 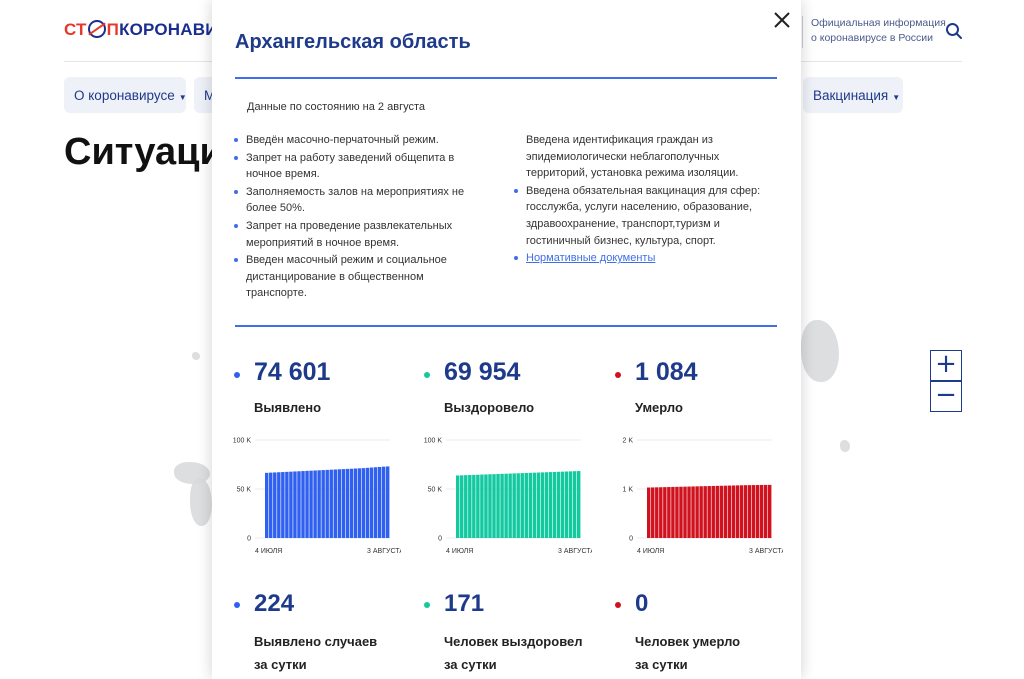 I want to click on menu-about-covid: О коронавирусе ▼, so click(x=125, y=95).